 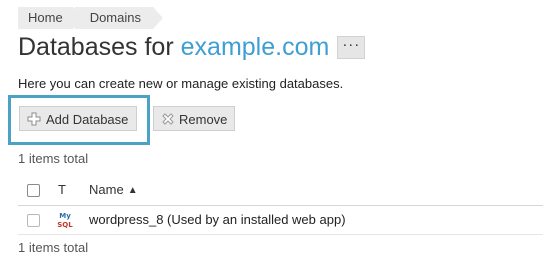 What do you see at coordinates (51, 18) in the screenshot?
I see `breadcrumb-home: Home` at bounding box center [51, 18].